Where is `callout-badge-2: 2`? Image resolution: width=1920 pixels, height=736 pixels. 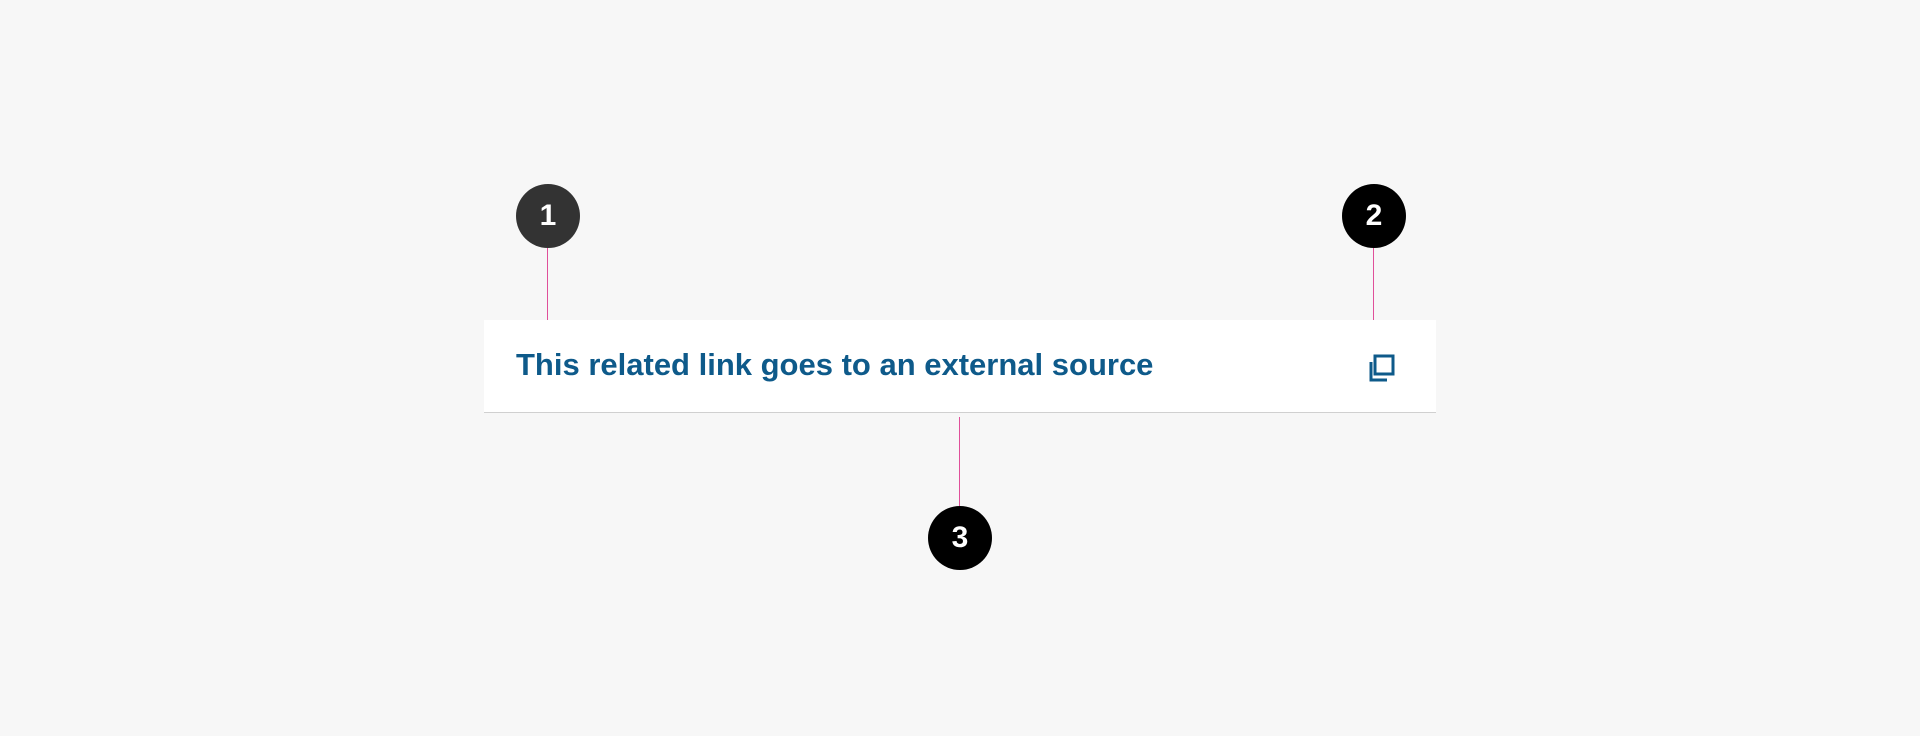
callout-badge-2: 2 is located at coordinates (1374, 216).